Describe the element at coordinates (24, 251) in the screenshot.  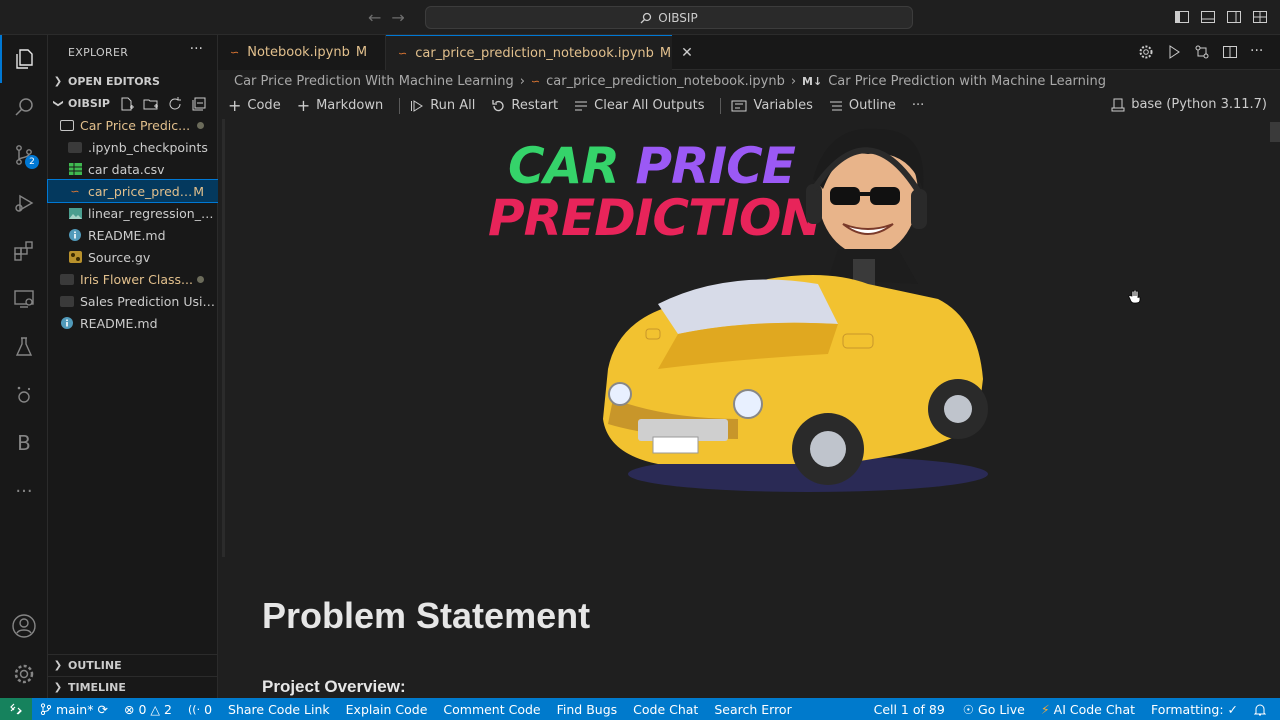
I see `extensions-activity` at that location.